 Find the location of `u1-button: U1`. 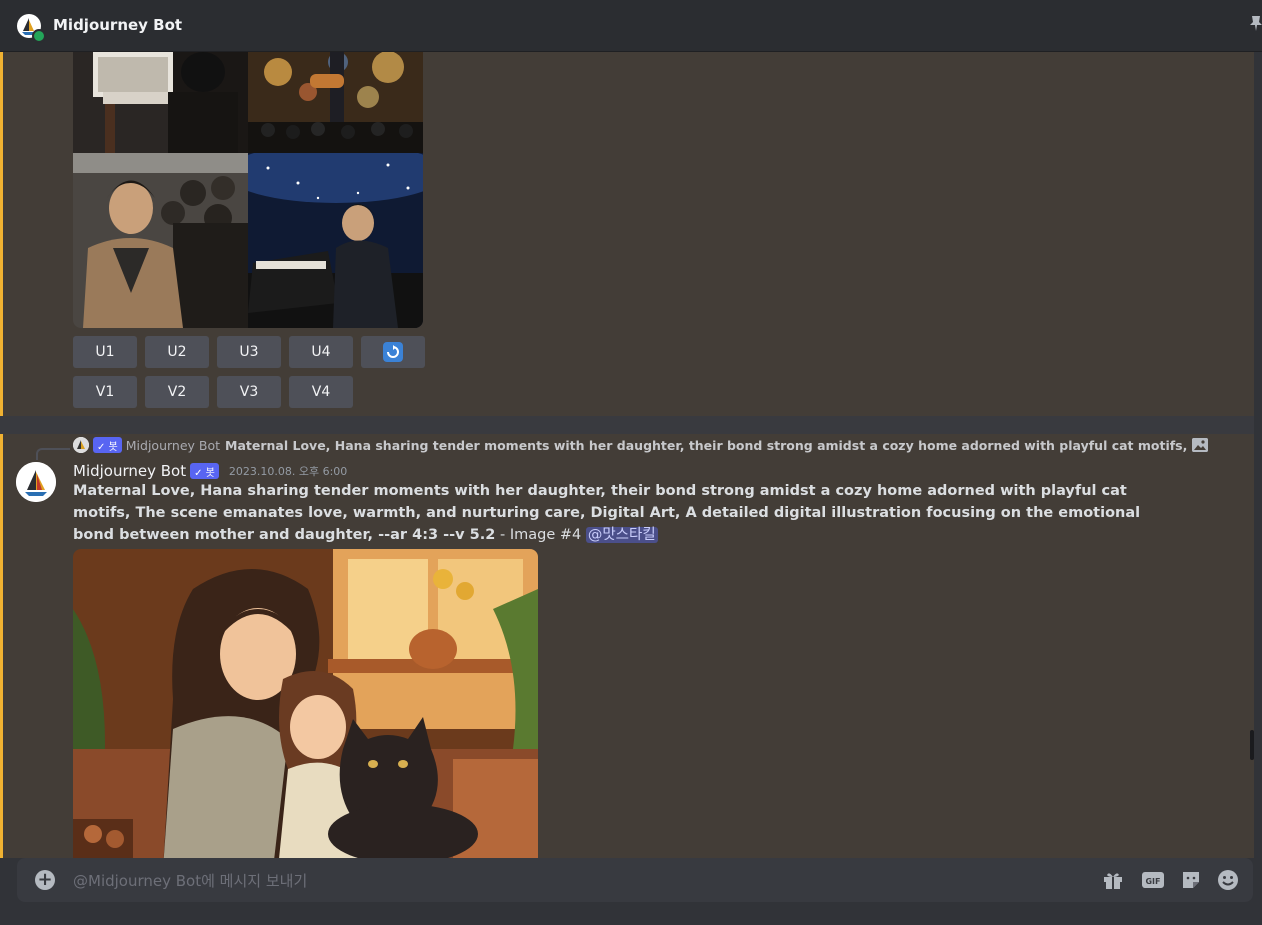

u1-button: U1 is located at coordinates (105, 352).